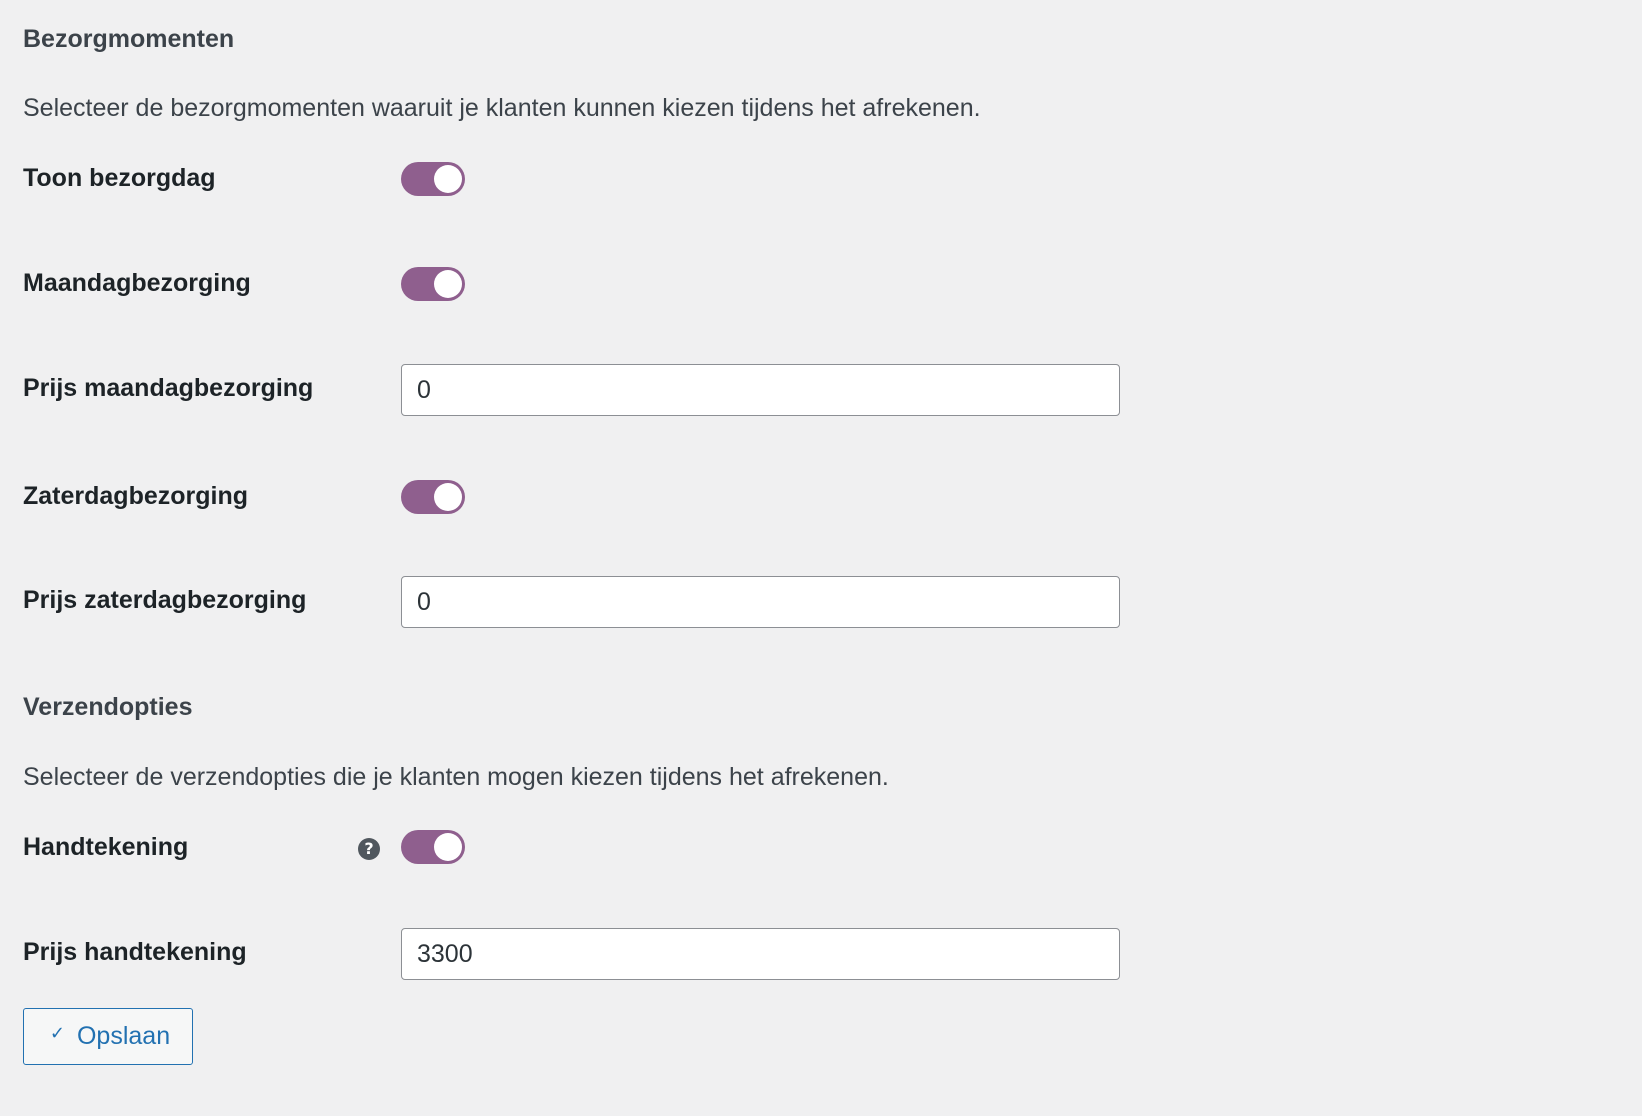 Image resolution: width=1642 pixels, height=1116 pixels. I want to click on monday-delivery-toggle, so click(433, 284).